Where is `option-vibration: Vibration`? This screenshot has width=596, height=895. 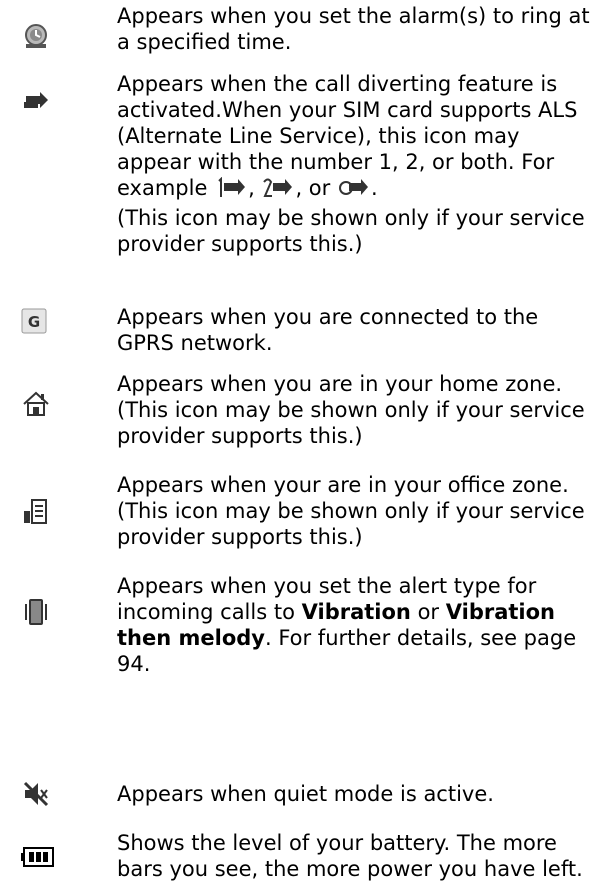
option-vibration: Vibration is located at coordinates (356, 612).